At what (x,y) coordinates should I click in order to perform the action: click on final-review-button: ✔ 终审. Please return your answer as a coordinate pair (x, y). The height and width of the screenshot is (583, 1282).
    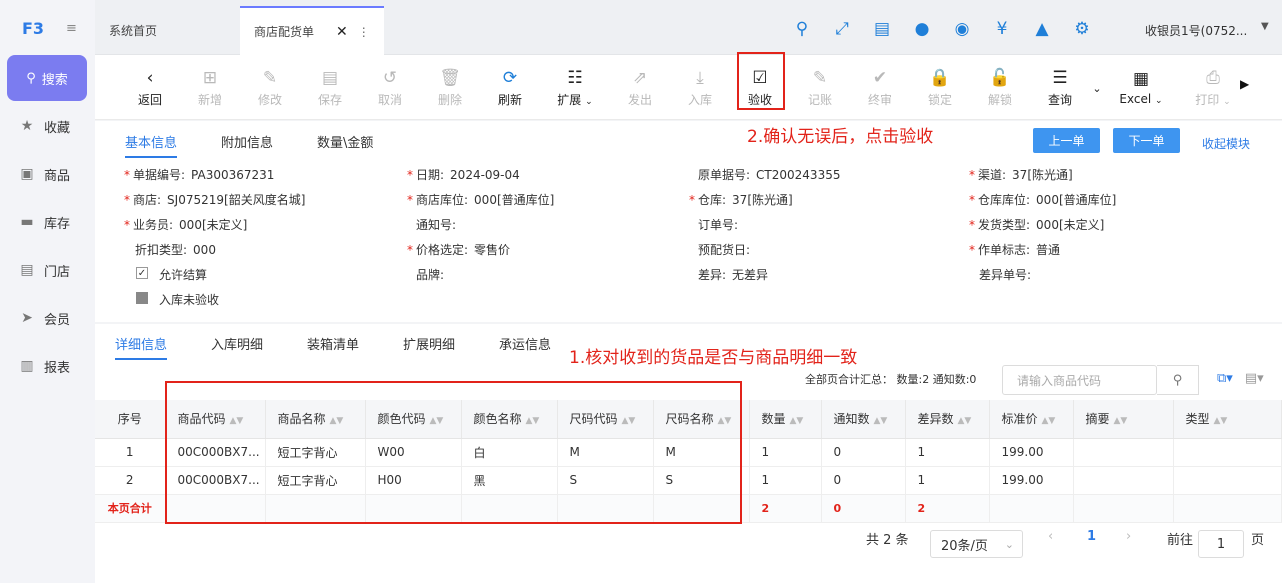
    Looking at the image, I should click on (880, 88).